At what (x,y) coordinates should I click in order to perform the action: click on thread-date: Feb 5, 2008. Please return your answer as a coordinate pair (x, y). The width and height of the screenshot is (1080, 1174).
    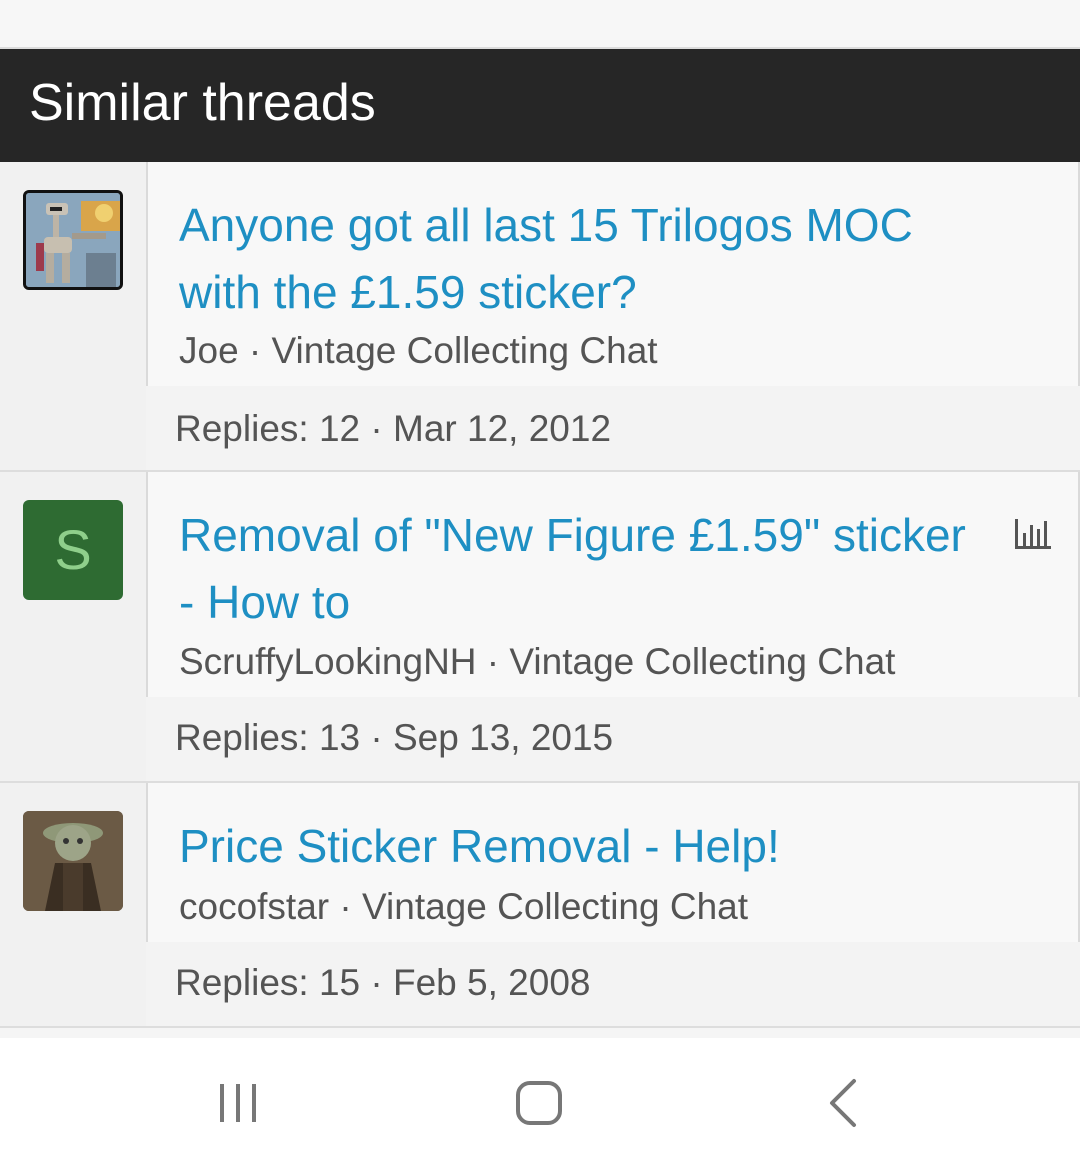
    Looking at the image, I should click on (492, 982).